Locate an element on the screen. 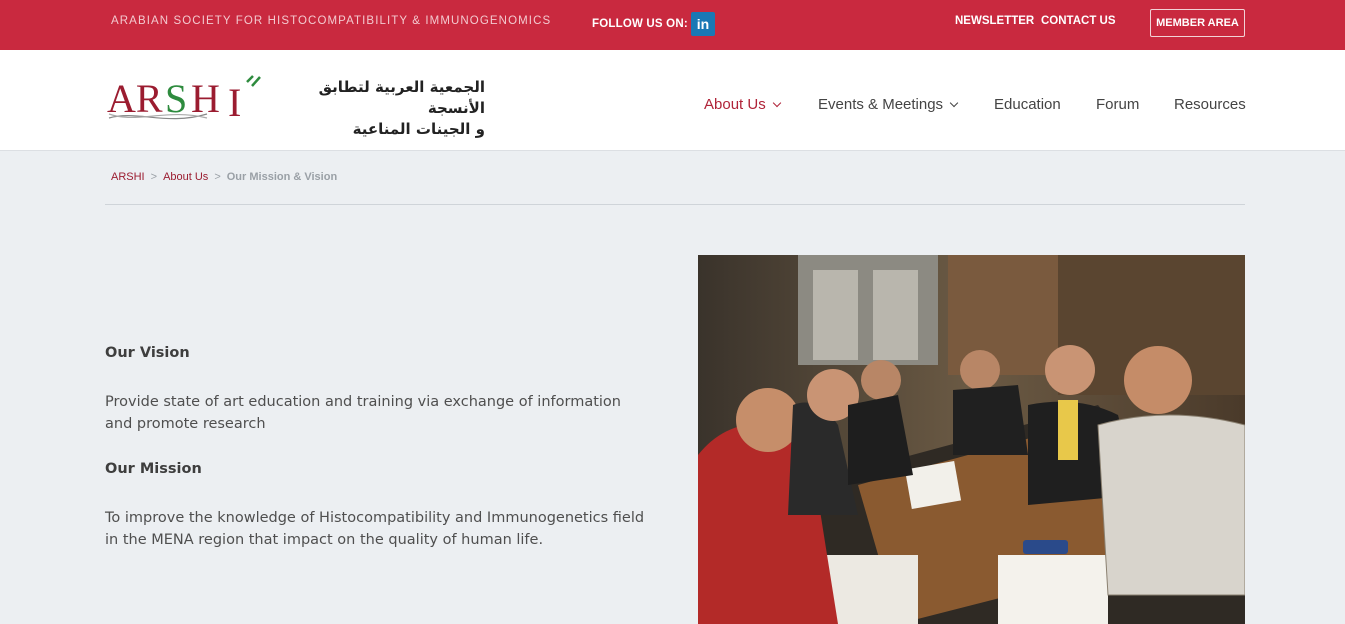  svg-text: I is located at coordinates (234, 102).